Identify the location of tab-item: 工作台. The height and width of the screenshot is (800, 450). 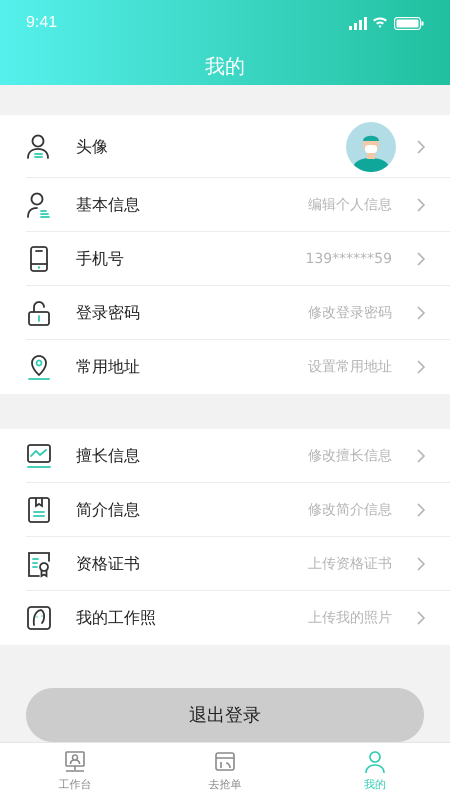
(75, 771).